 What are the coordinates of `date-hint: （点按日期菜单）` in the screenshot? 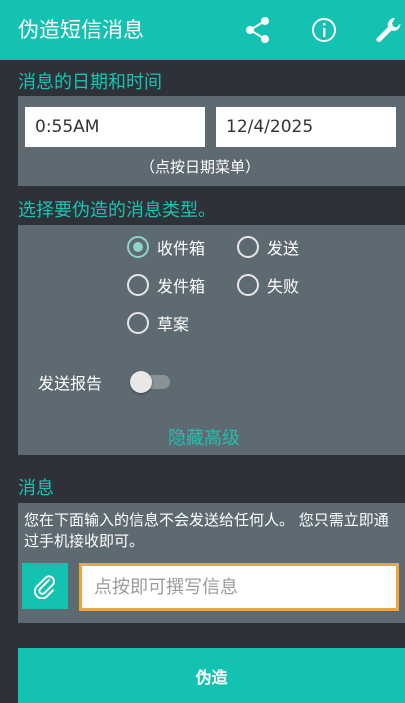 It's located at (200, 167).